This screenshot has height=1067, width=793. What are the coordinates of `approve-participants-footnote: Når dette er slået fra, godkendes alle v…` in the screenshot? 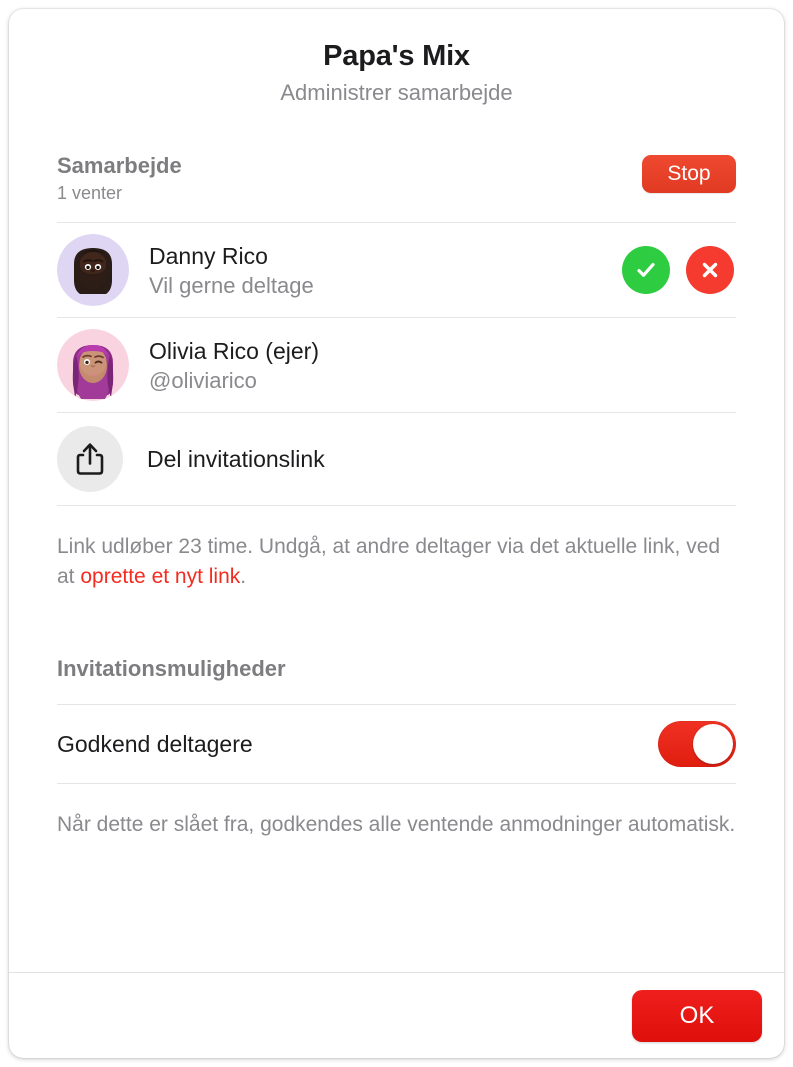 It's located at (396, 824).